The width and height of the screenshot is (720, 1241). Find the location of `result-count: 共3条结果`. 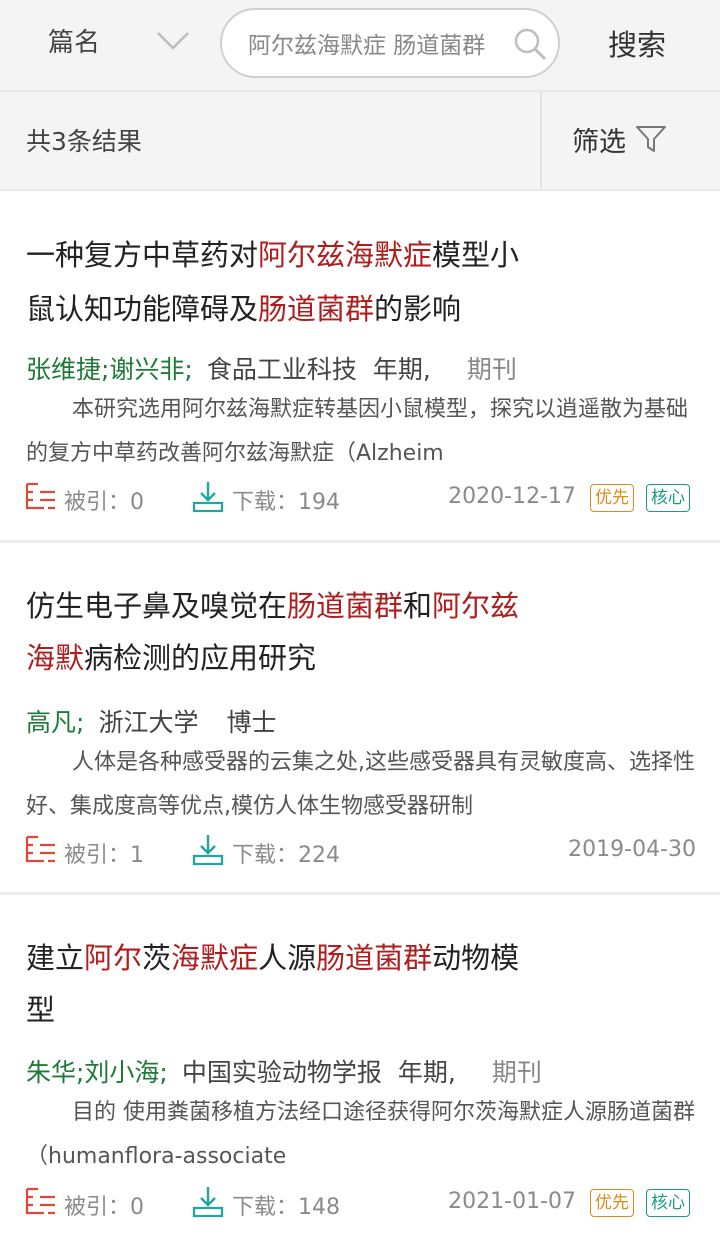

result-count: 共3条结果 is located at coordinates (84, 141).